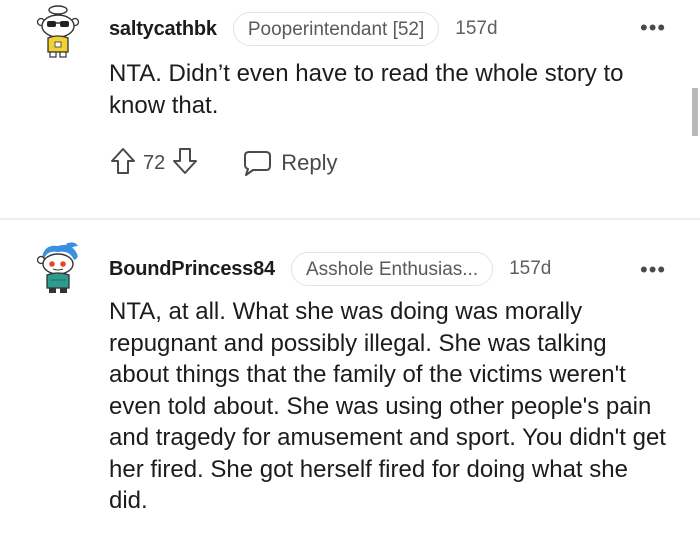  Describe the element at coordinates (123, 163) in the screenshot. I see `upvote-icon` at that location.